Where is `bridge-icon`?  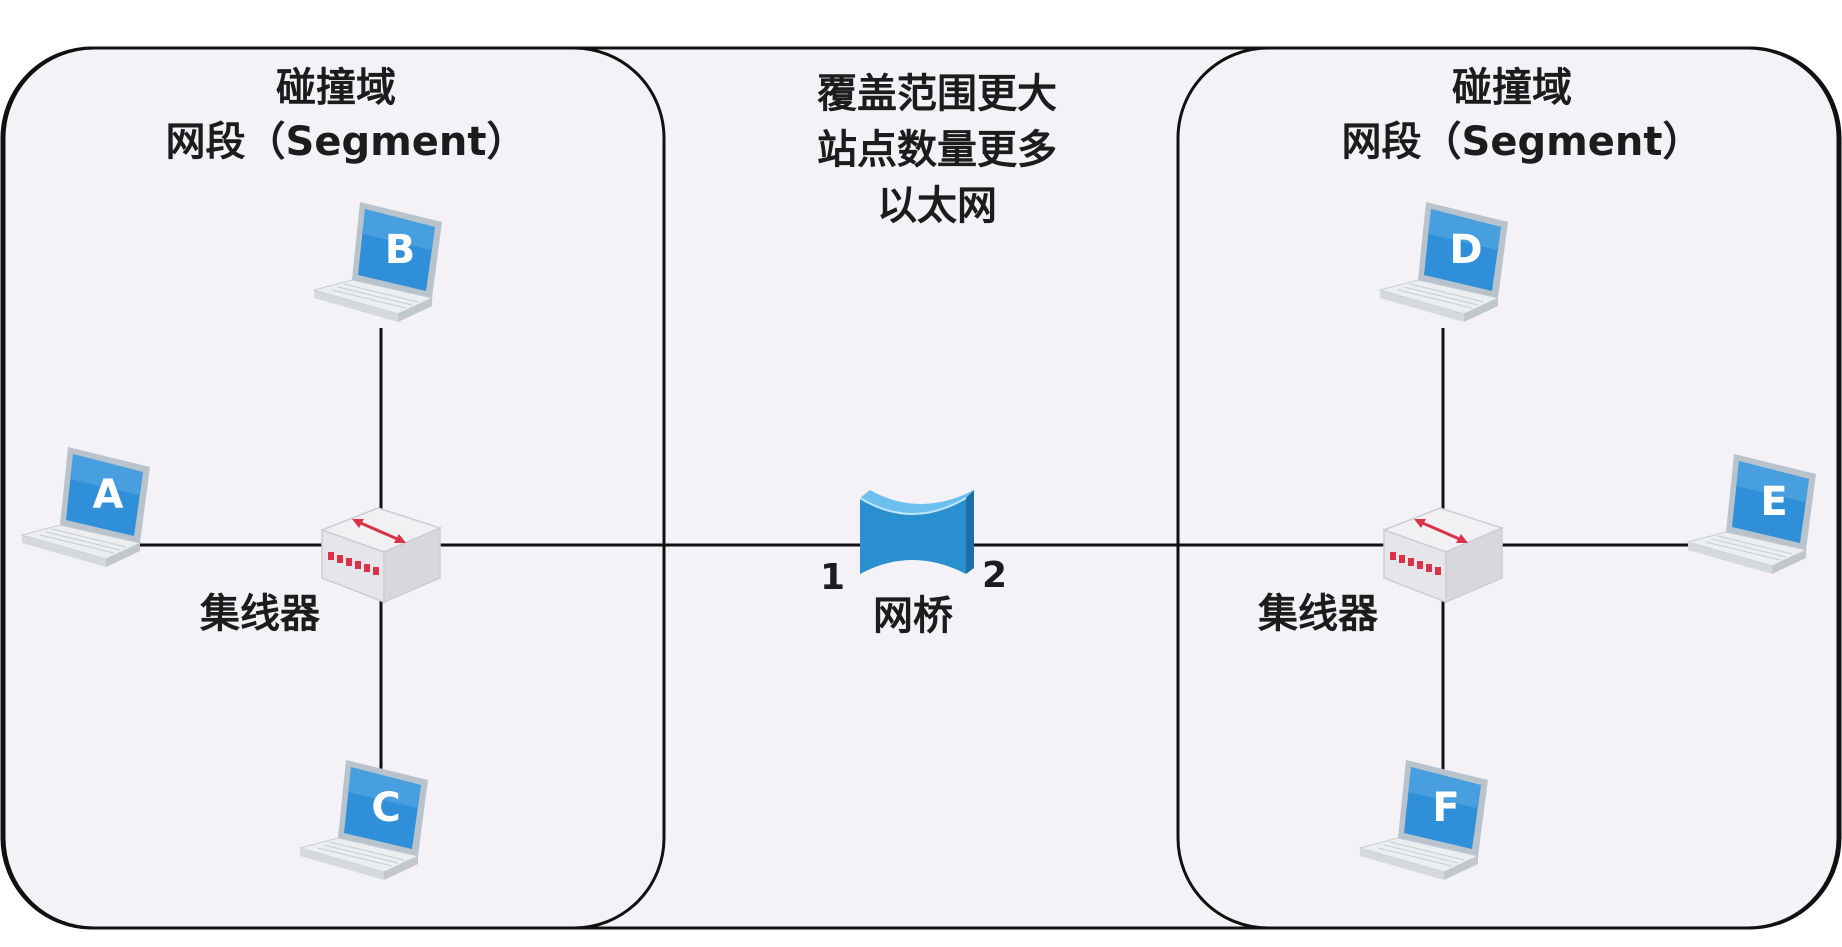
bridge-icon is located at coordinates (916, 532).